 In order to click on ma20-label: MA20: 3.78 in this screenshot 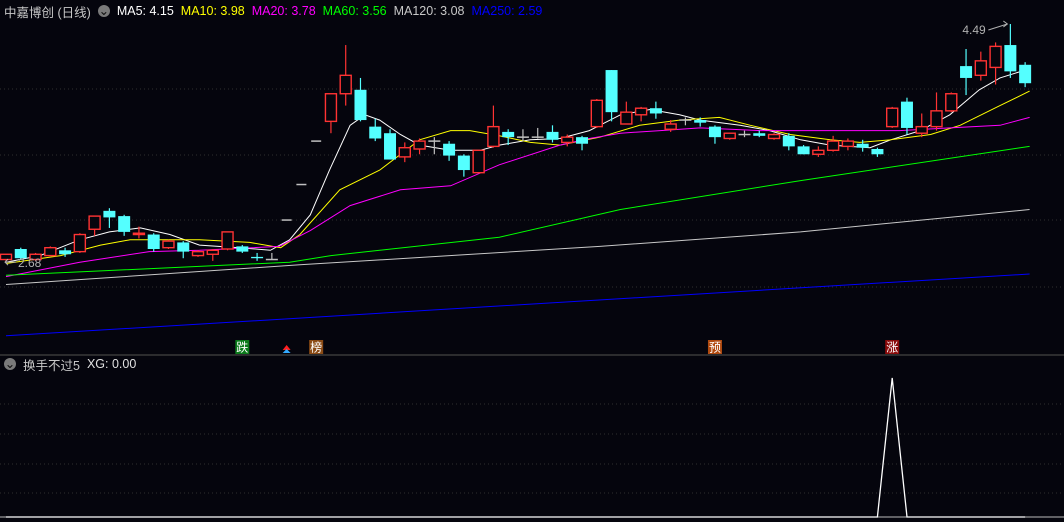, I will do `click(283, 11)`.